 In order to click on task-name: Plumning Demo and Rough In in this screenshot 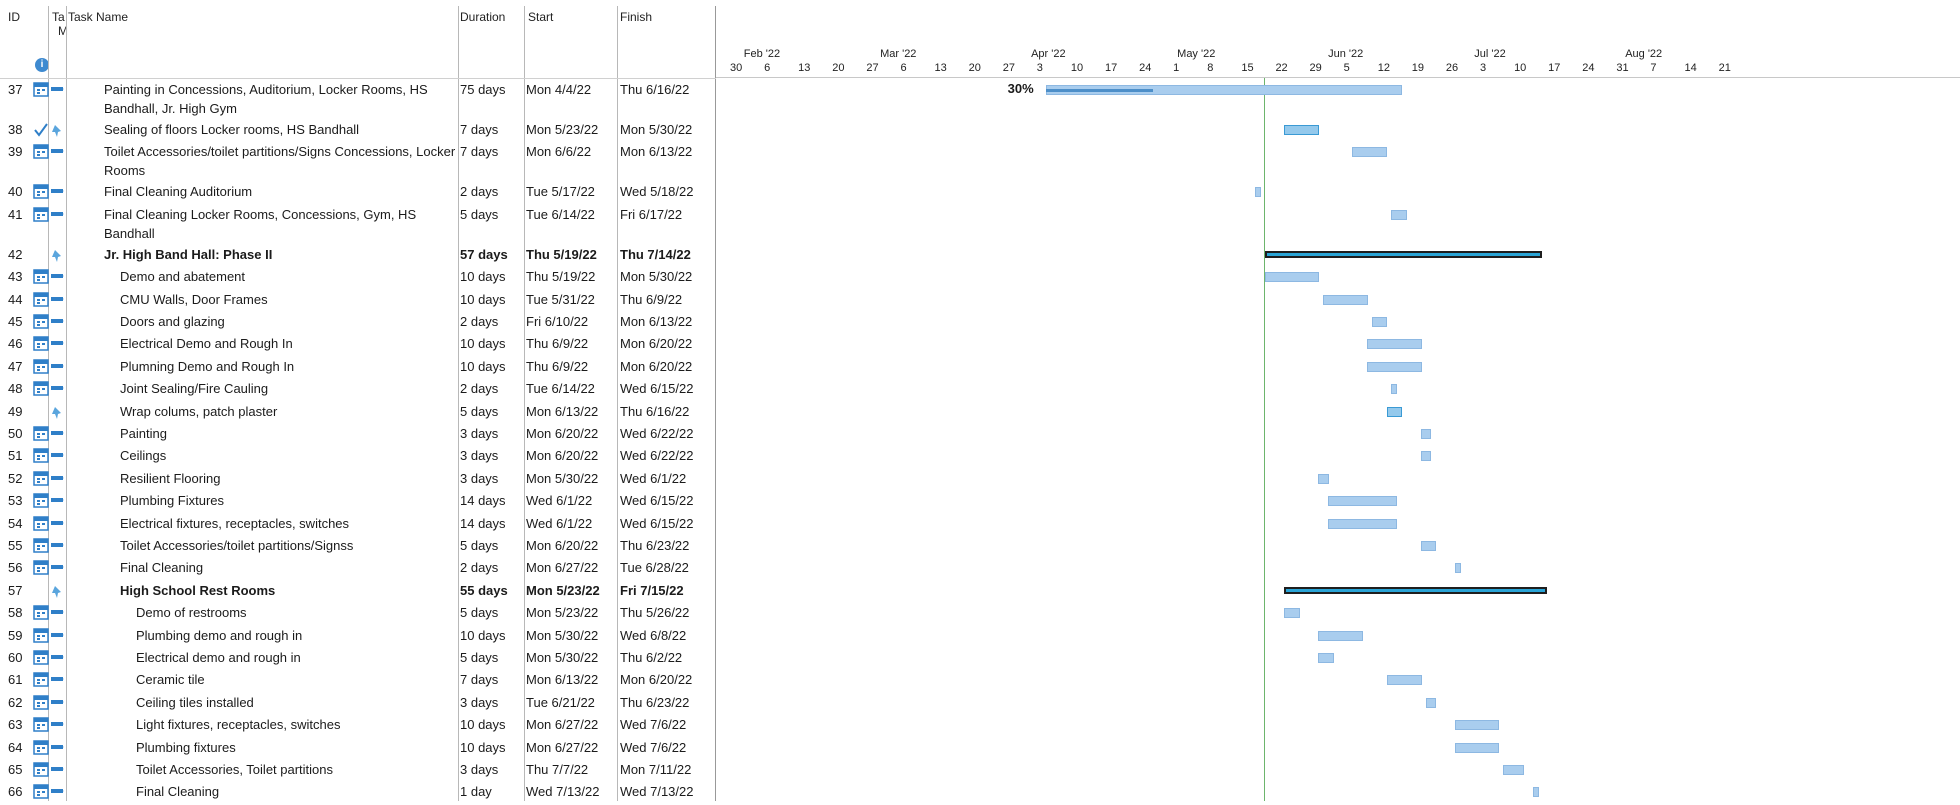, I will do `click(293, 366)`.